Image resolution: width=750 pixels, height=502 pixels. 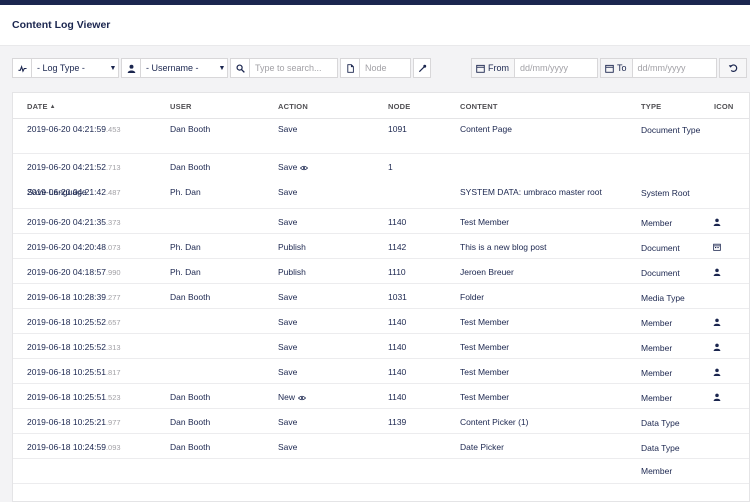 I want to click on node-input: Node, so click(x=375, y=68).